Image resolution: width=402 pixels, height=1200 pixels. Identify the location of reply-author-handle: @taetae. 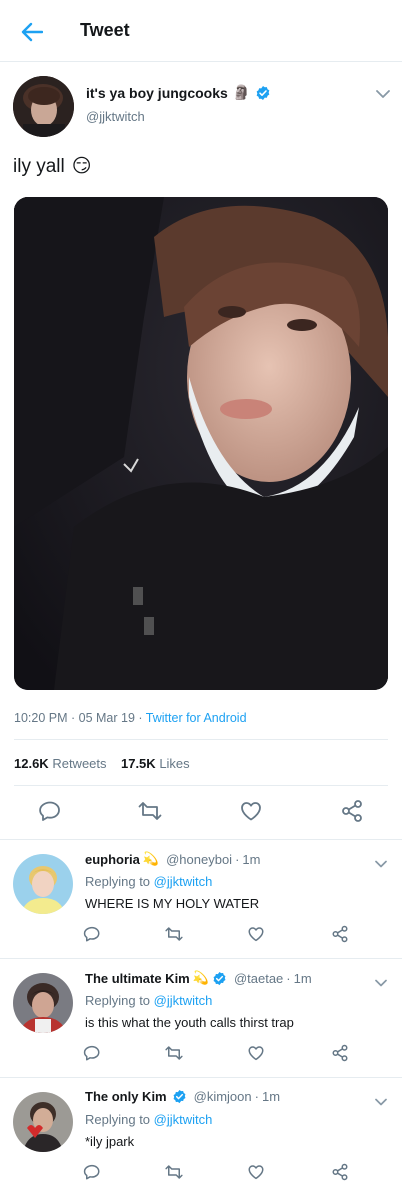
(258, 978).